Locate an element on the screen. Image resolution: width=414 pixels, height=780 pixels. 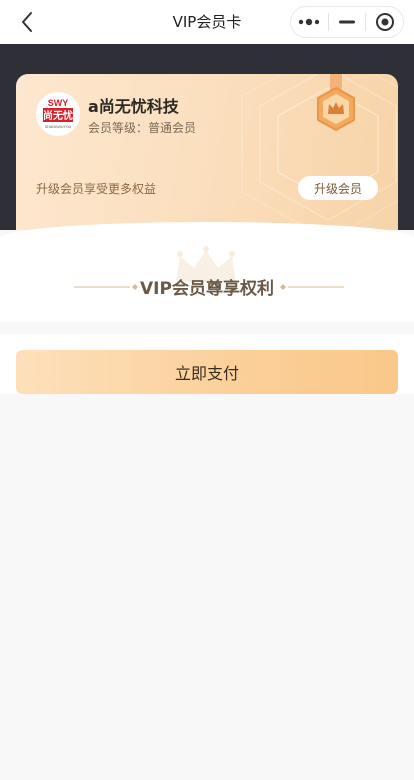
more-menu-button is located at coordinates (309, 22).